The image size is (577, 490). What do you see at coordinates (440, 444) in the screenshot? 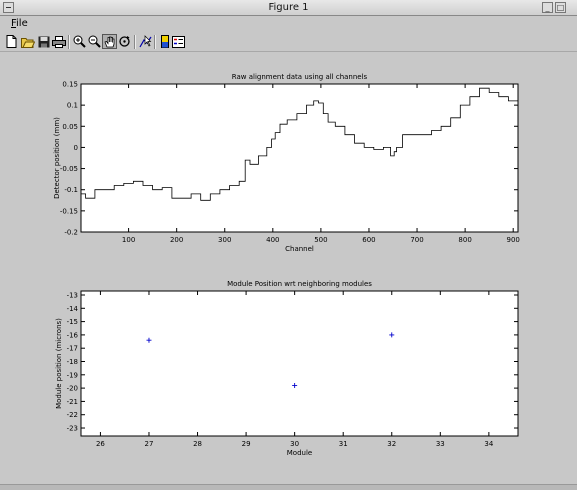
I see `x-tick-label: 33` at bounding box center [440, 444].